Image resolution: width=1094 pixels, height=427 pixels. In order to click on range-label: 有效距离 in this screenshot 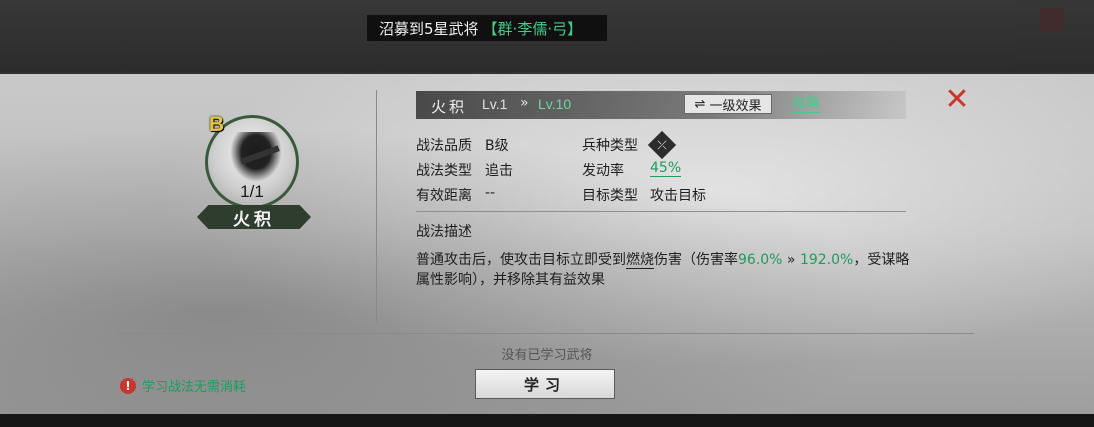, I will do `click(444, 196)`.